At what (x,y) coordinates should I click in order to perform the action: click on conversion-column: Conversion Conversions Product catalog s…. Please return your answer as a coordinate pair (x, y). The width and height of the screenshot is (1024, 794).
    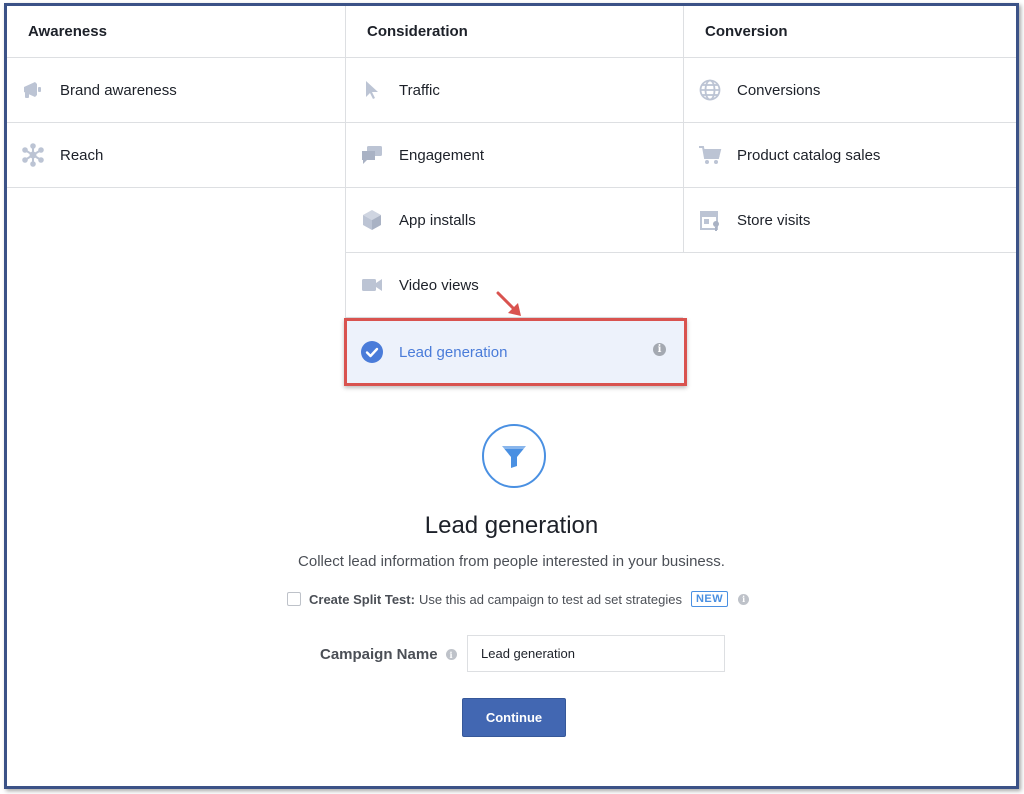
    Looking at the image, I should click on (849, 129).